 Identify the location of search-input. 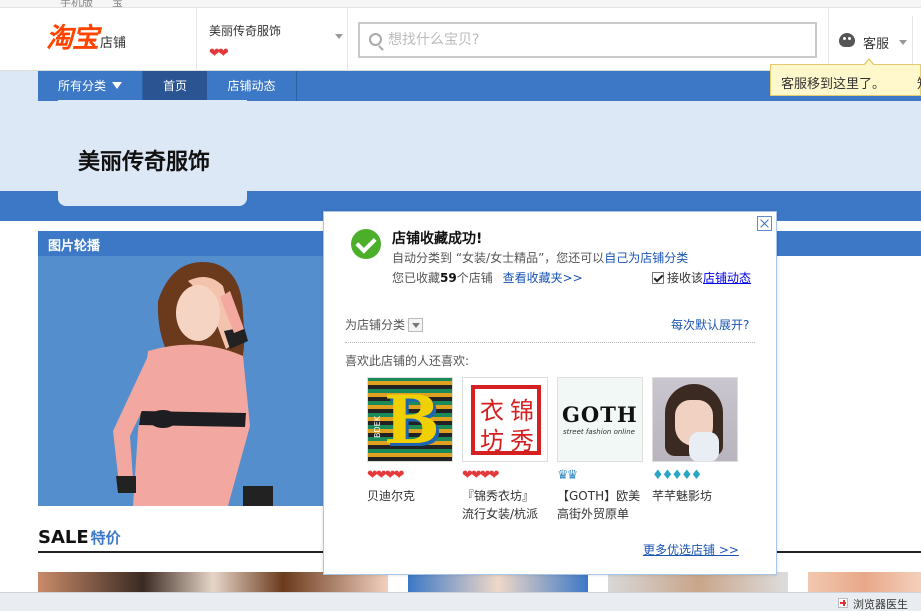
(588, 40).